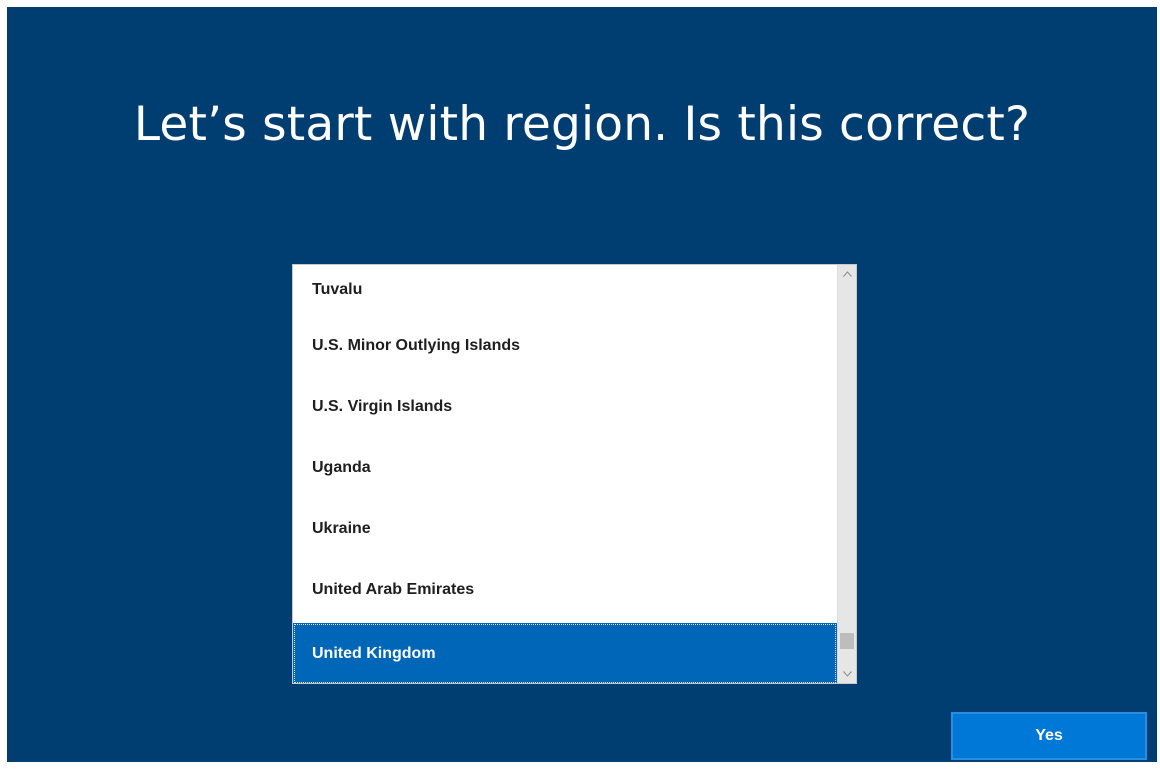 This screenshot has width=1160, height=769. What do you see at coordinates (565, 345) in the screenshot?
I see `region-list-item: U.S. Minor Outlying Islands` at bounding box center [565, 345].